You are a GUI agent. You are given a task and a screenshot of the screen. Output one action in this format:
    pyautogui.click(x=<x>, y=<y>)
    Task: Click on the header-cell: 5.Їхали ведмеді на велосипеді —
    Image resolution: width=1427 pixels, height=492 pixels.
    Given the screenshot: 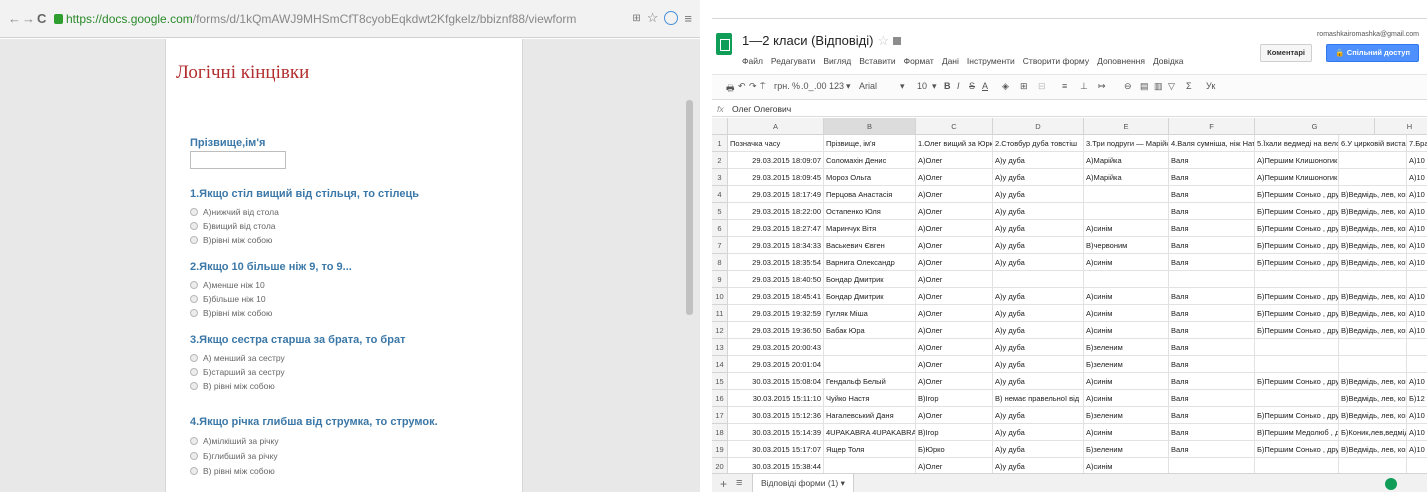 What is the action you would take?
    pyautogui.click(x=1297, y=143)
    